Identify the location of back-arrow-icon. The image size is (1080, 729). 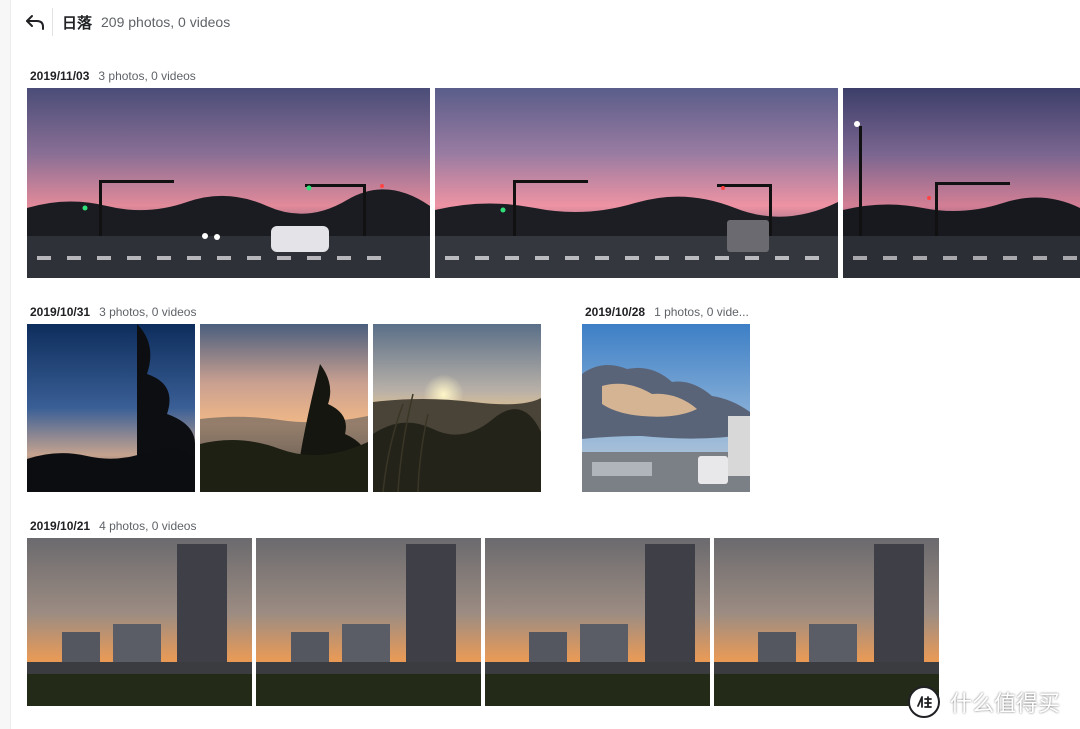
(35, 22).